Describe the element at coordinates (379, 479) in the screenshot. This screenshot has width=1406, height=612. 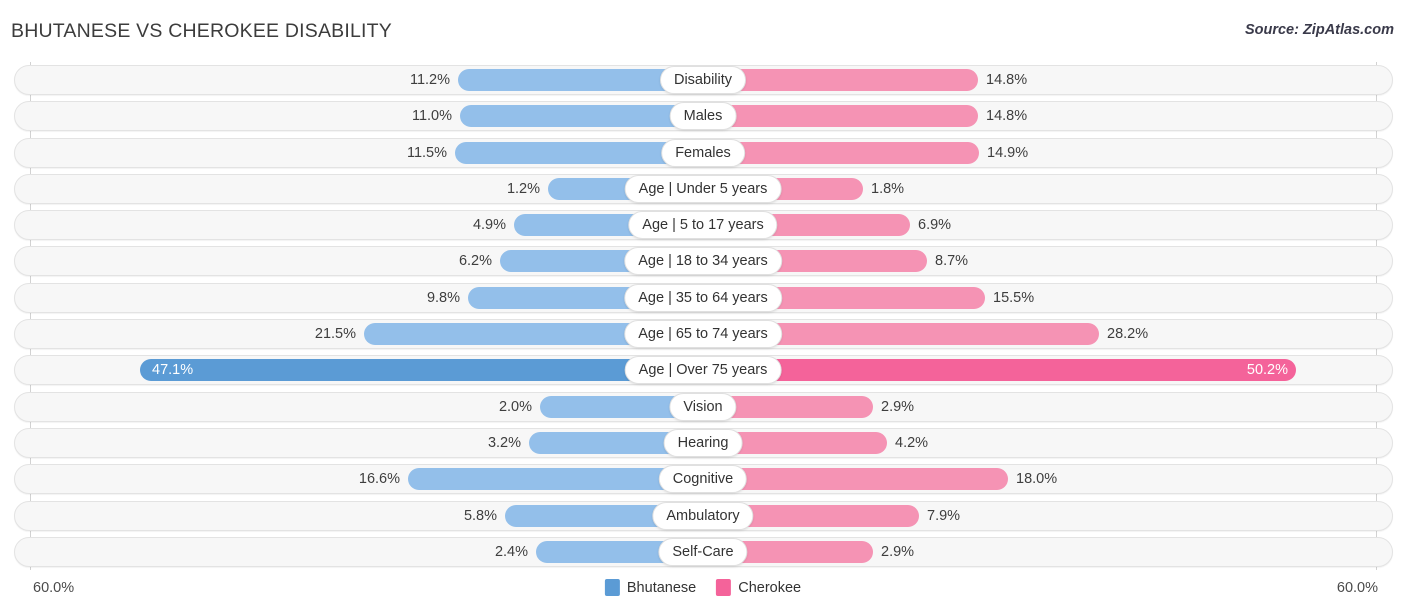
I see `value-label-left: 16.6%` at that location.